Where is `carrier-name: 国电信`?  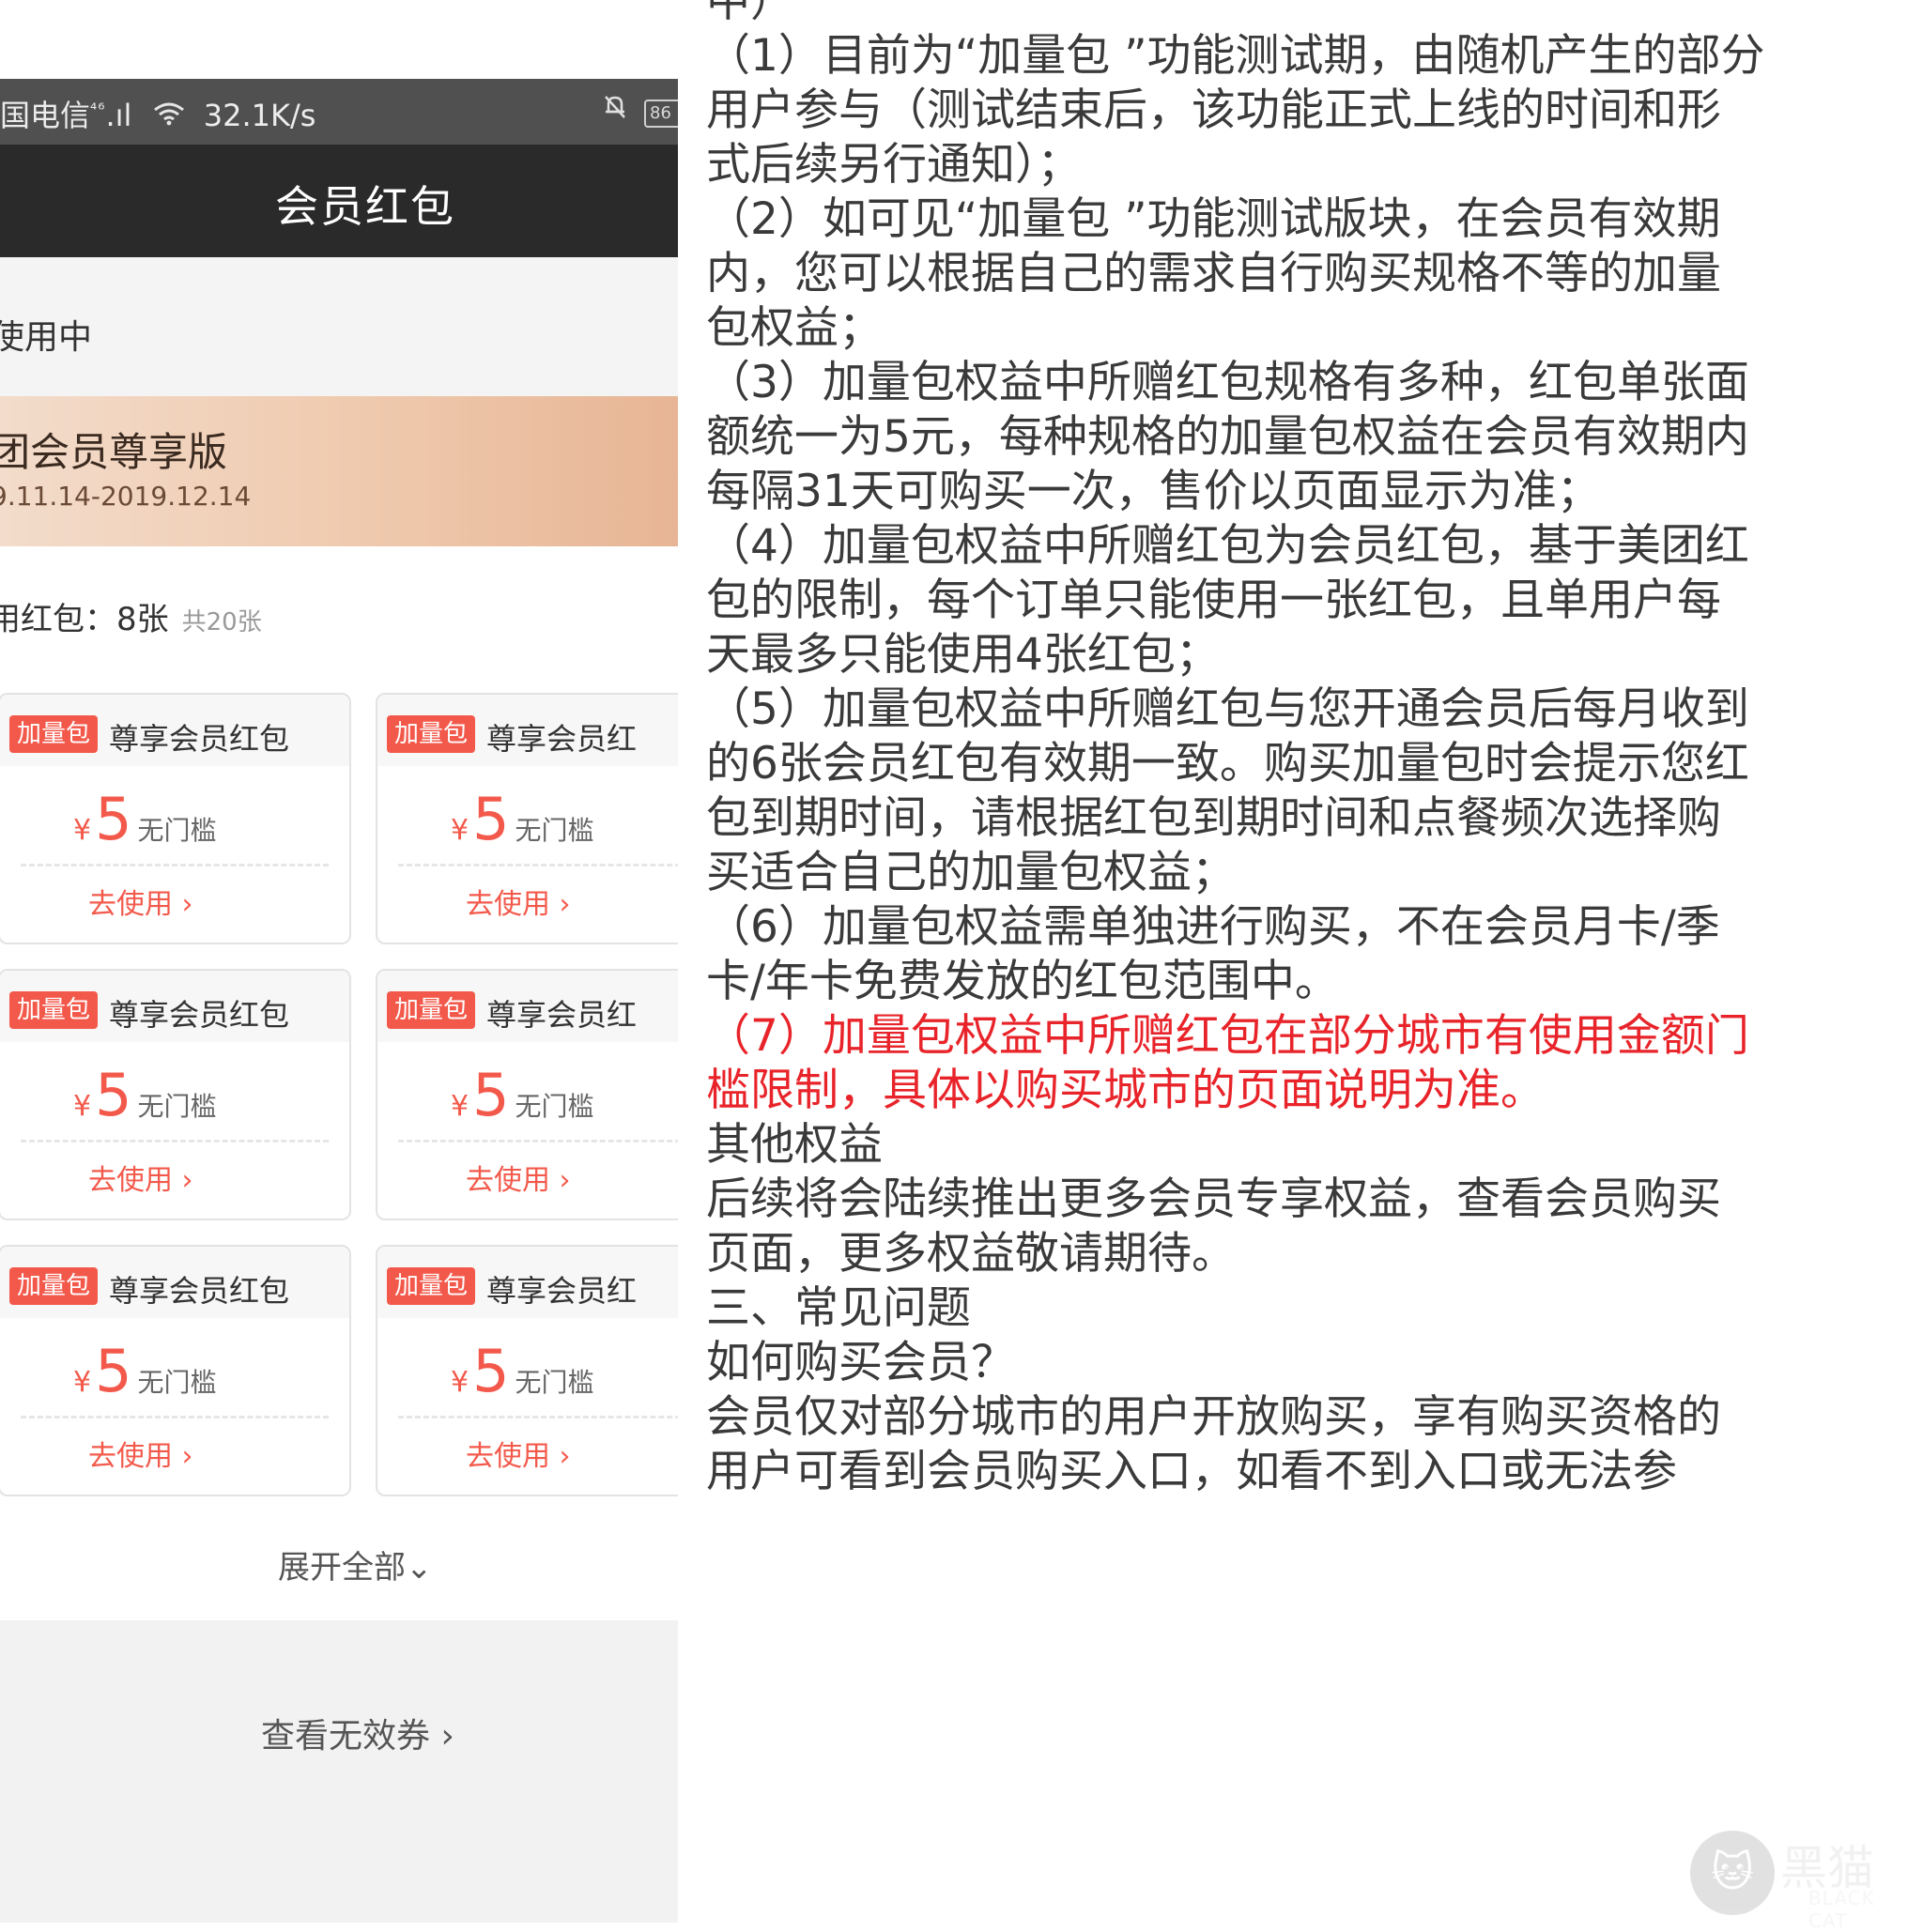
carrier-name: 国电信 is located at coordinates (46, 116).